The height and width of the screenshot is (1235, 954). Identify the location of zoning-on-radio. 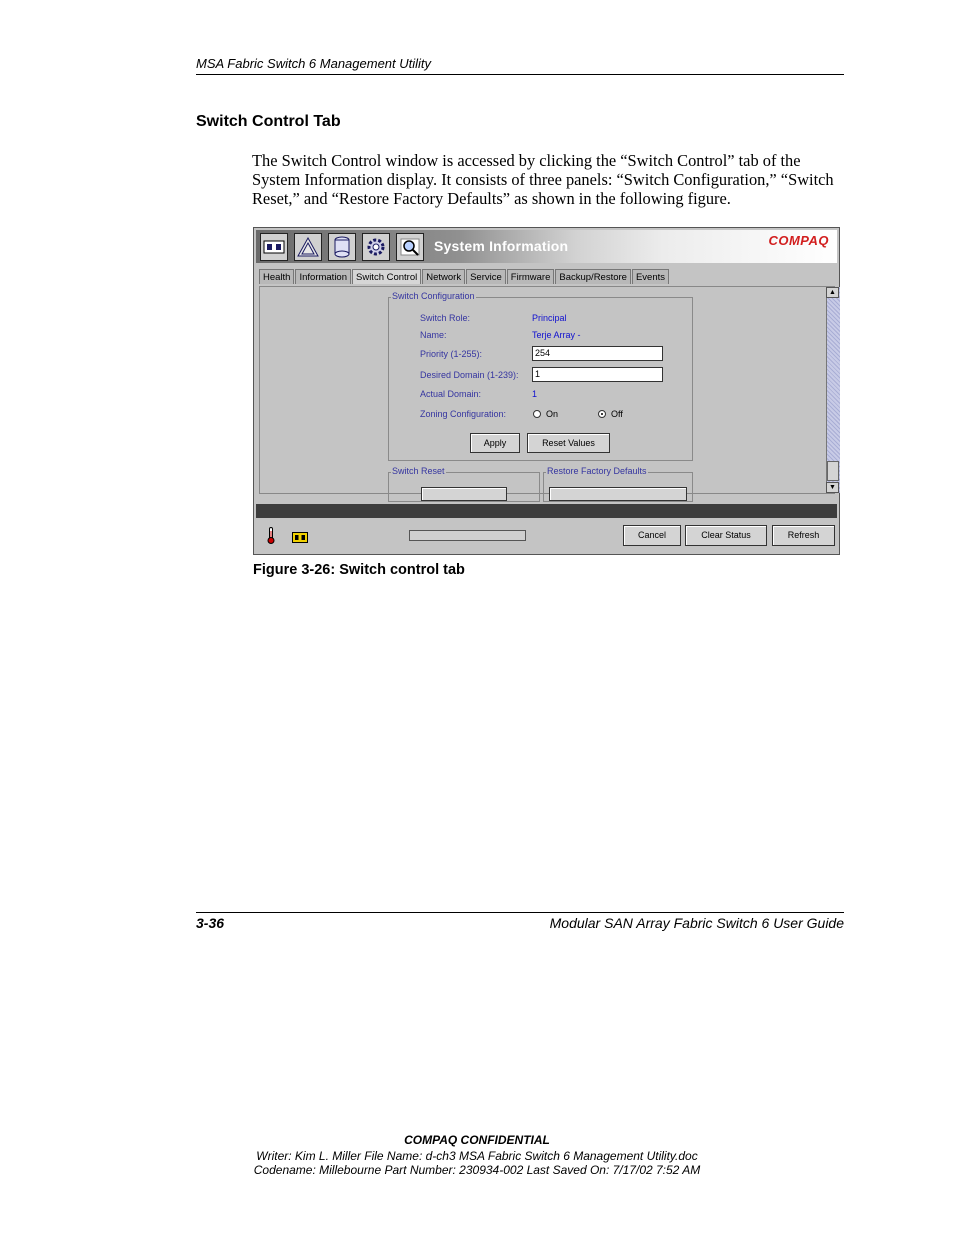
(537, 414).